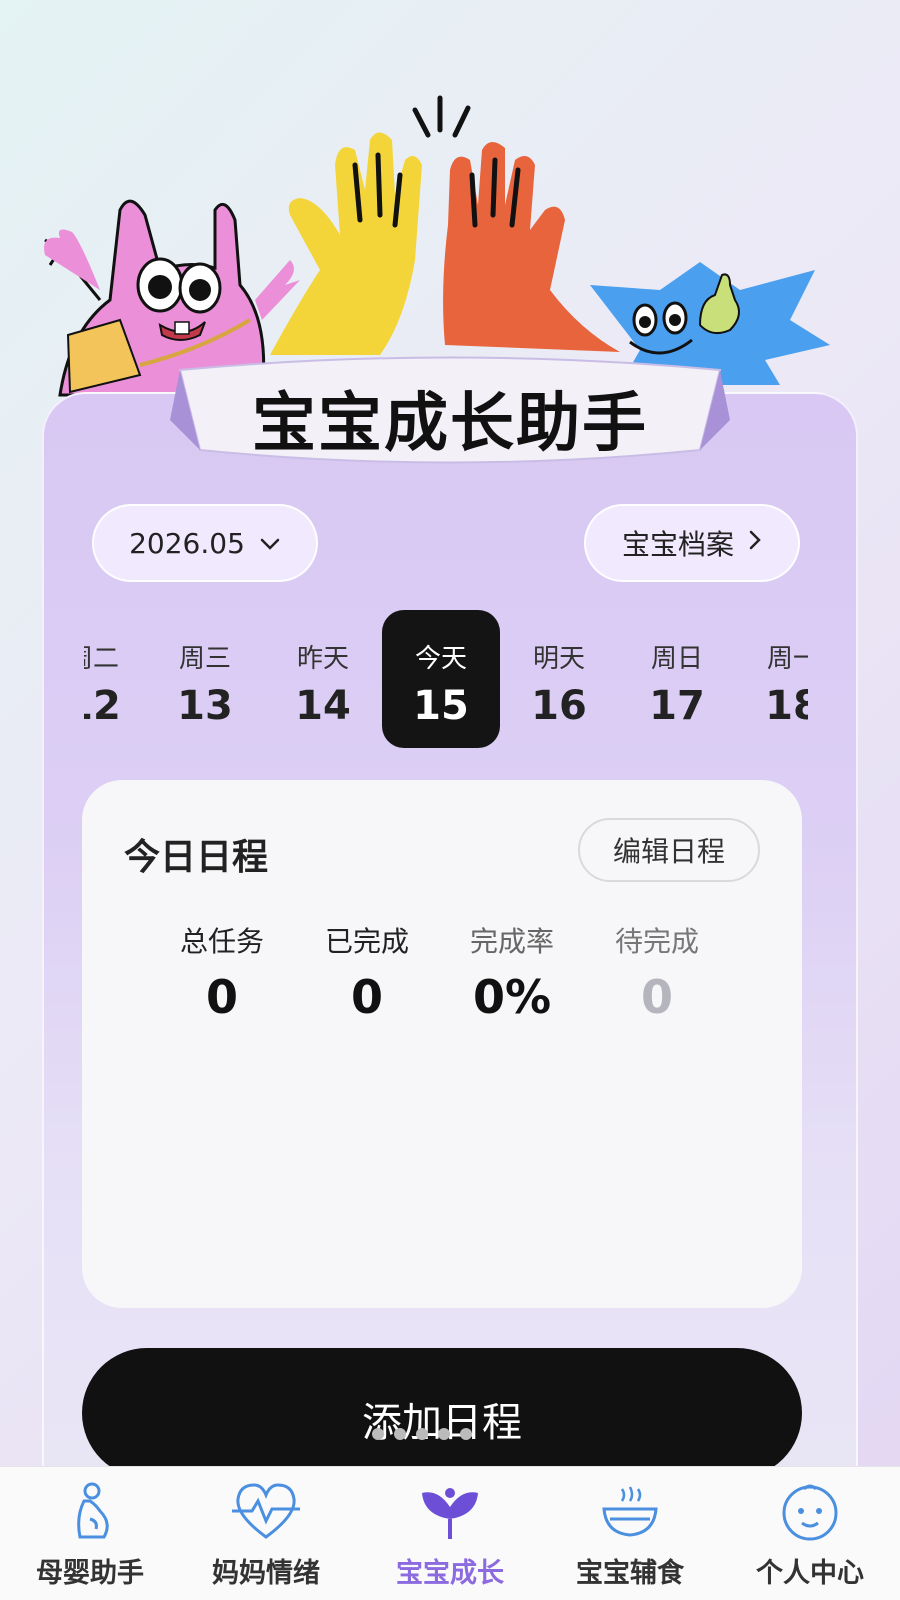 The height and width of the screenshot is (1600, 900). What do you see at coordinates (787, 659) in the screenshot?
I see `date-weekday: 周一` at bounding box center [787, 659].